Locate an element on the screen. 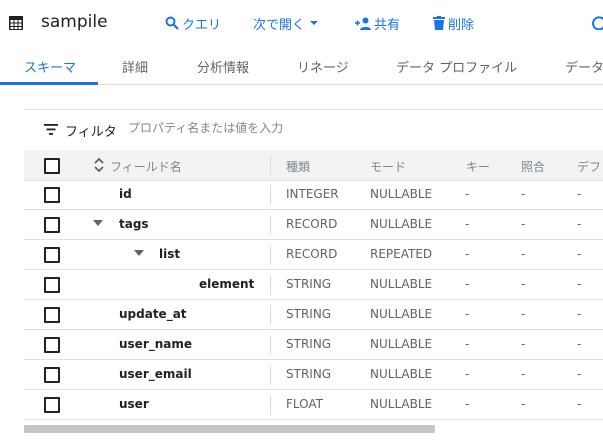  share-button: 共有 is located at coordinates (378, 23).